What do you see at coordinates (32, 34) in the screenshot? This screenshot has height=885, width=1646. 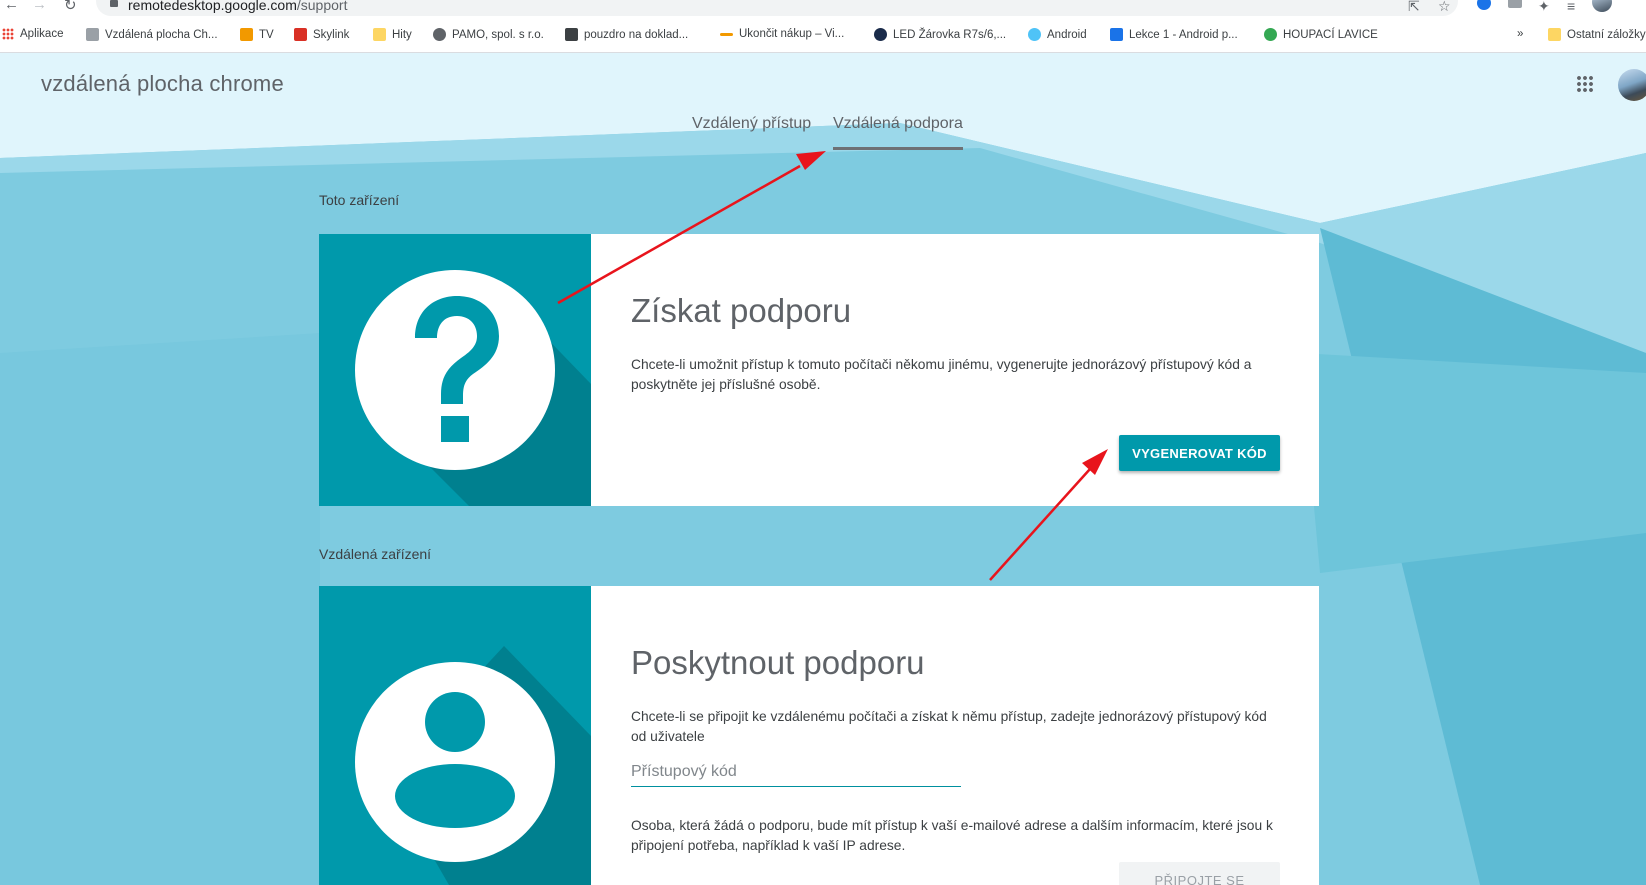 I see `bookmark-apps: Aplikace` at bounding box center [32, 34].